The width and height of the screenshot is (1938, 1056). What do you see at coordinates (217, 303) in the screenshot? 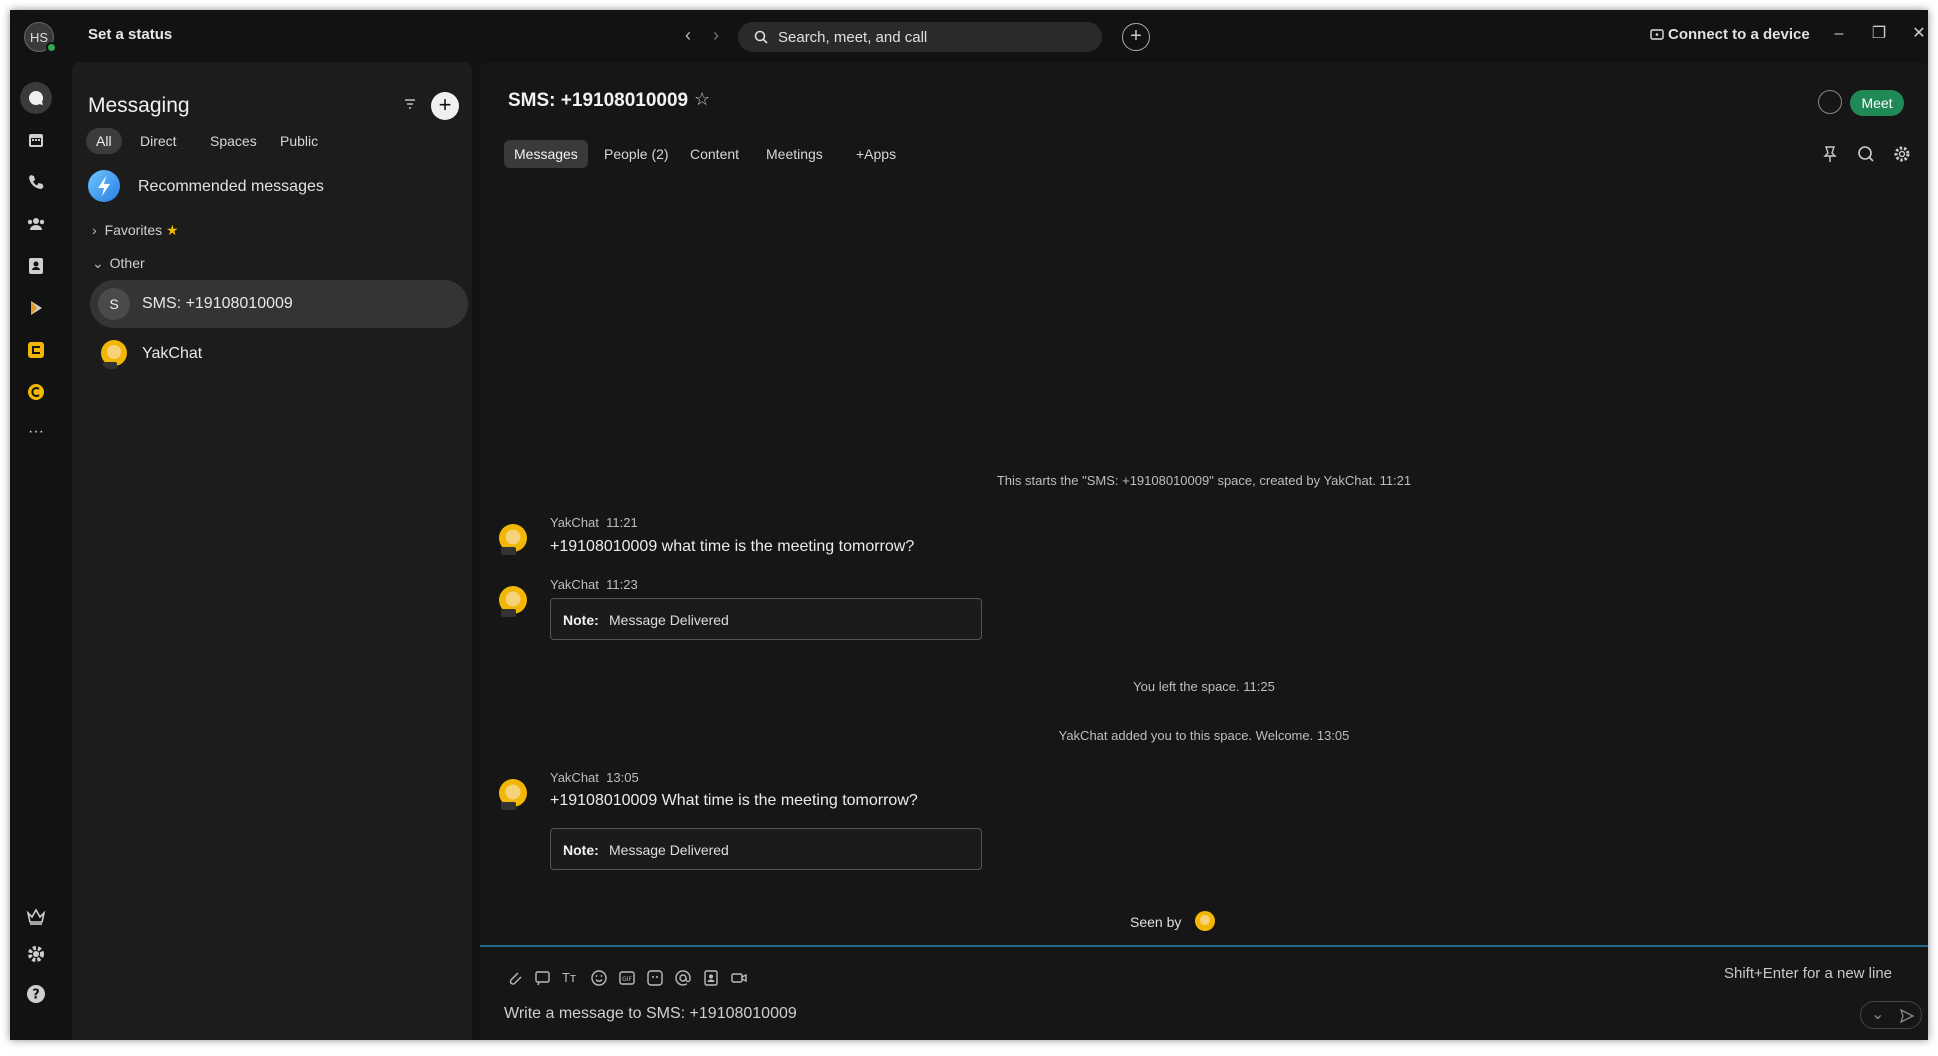
I see `conversation-label: SMS: +19108010009` at bounding box center [217, 303].